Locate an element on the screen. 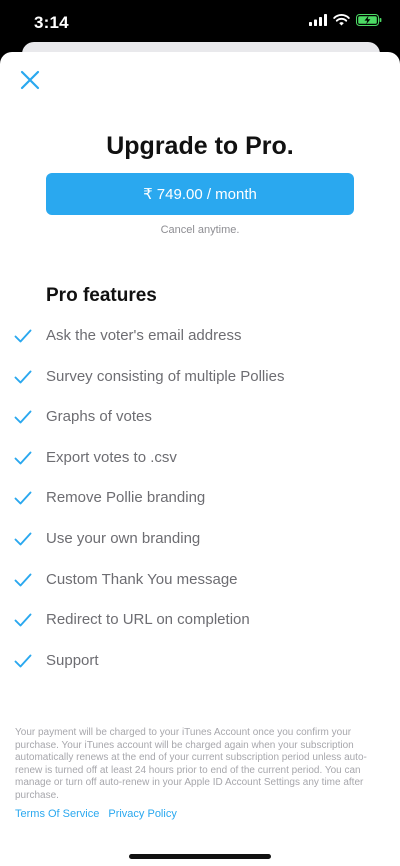 Image resolution: width=400 pixels, height=866 pixels. page-title: Upgrade to Pro. is located at coordinates (200, 146).